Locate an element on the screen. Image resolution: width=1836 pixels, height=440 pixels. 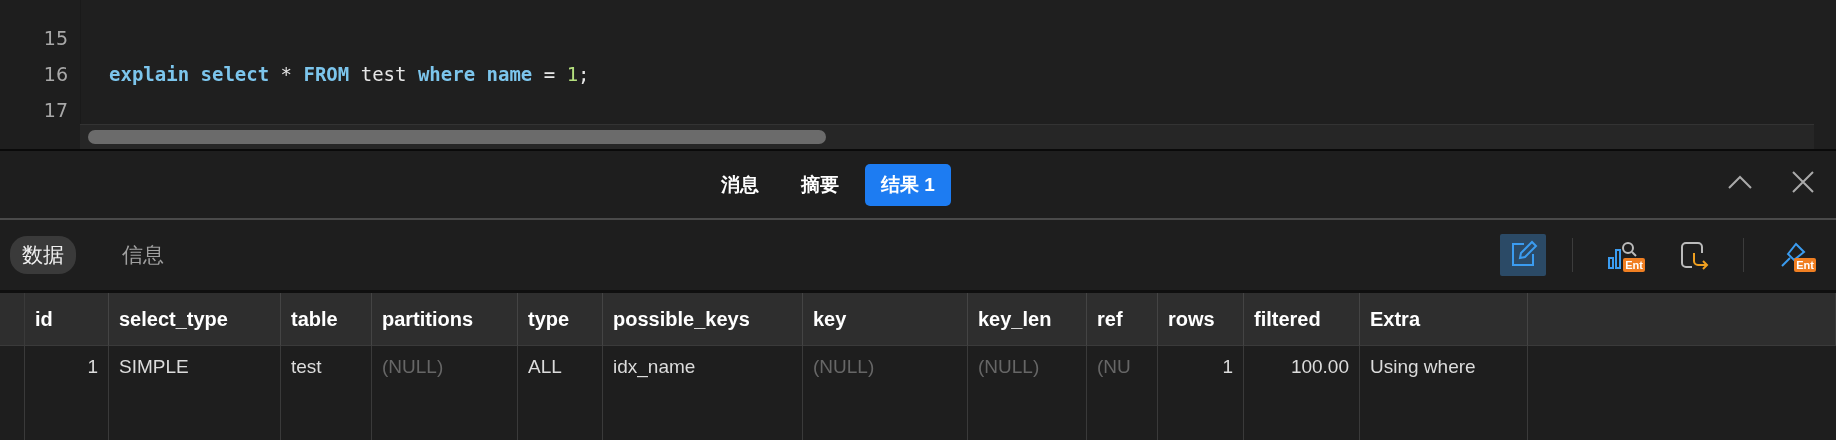
header-corner is located at coordinates (12, 319).